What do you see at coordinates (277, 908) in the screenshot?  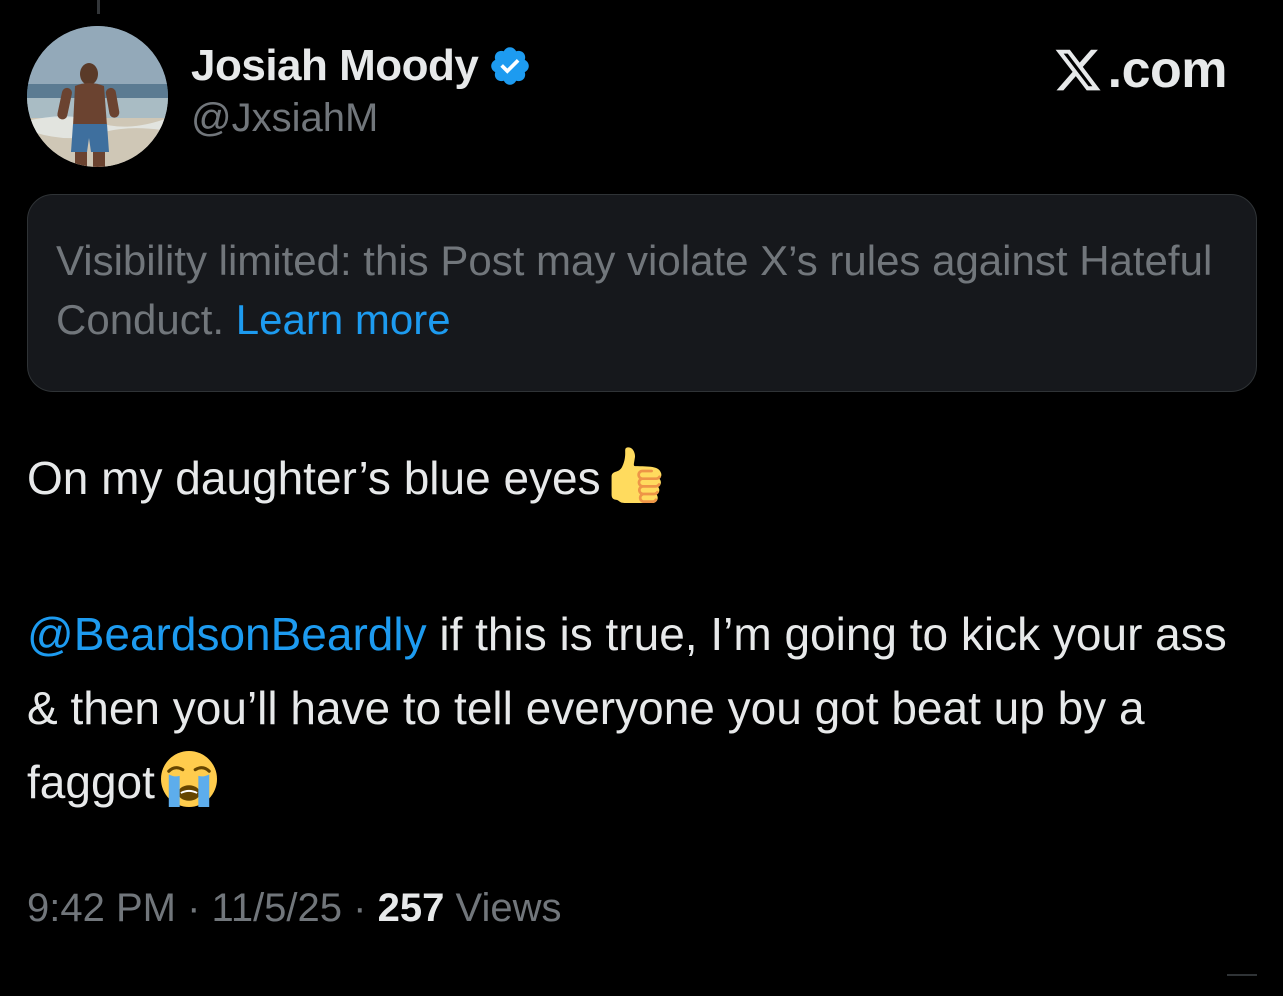 I see `post-date: 11/5/25` at bounding box center [277, 908].